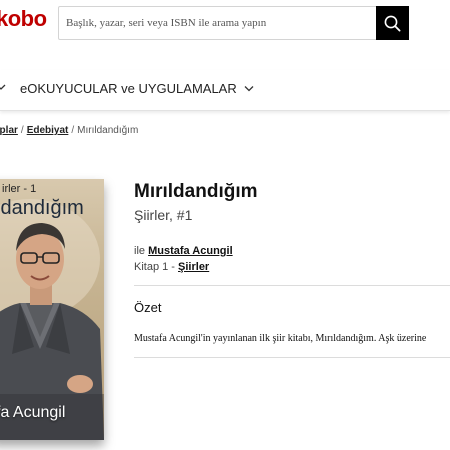 The width and height of the screenshot is (450, 450). What do you see at coordinates (19, 189) in the screenshot?
I see `cover-series-label: irler - 1` at bounding box center [19, 189].